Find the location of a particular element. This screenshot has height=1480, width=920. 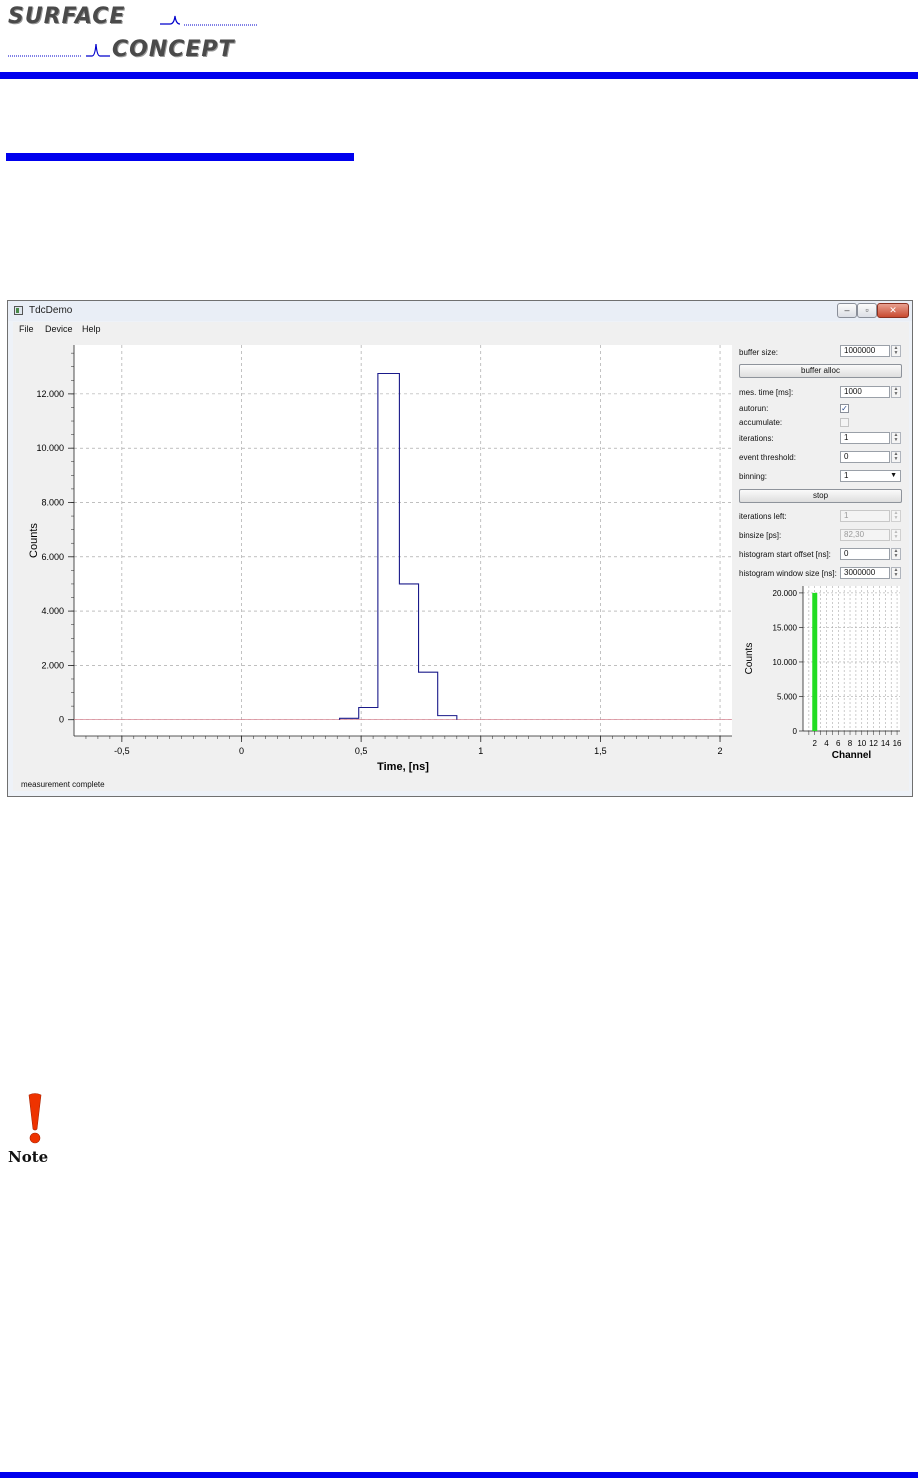

y-tick-label: 12.000 is located at coordinates (50, 394).